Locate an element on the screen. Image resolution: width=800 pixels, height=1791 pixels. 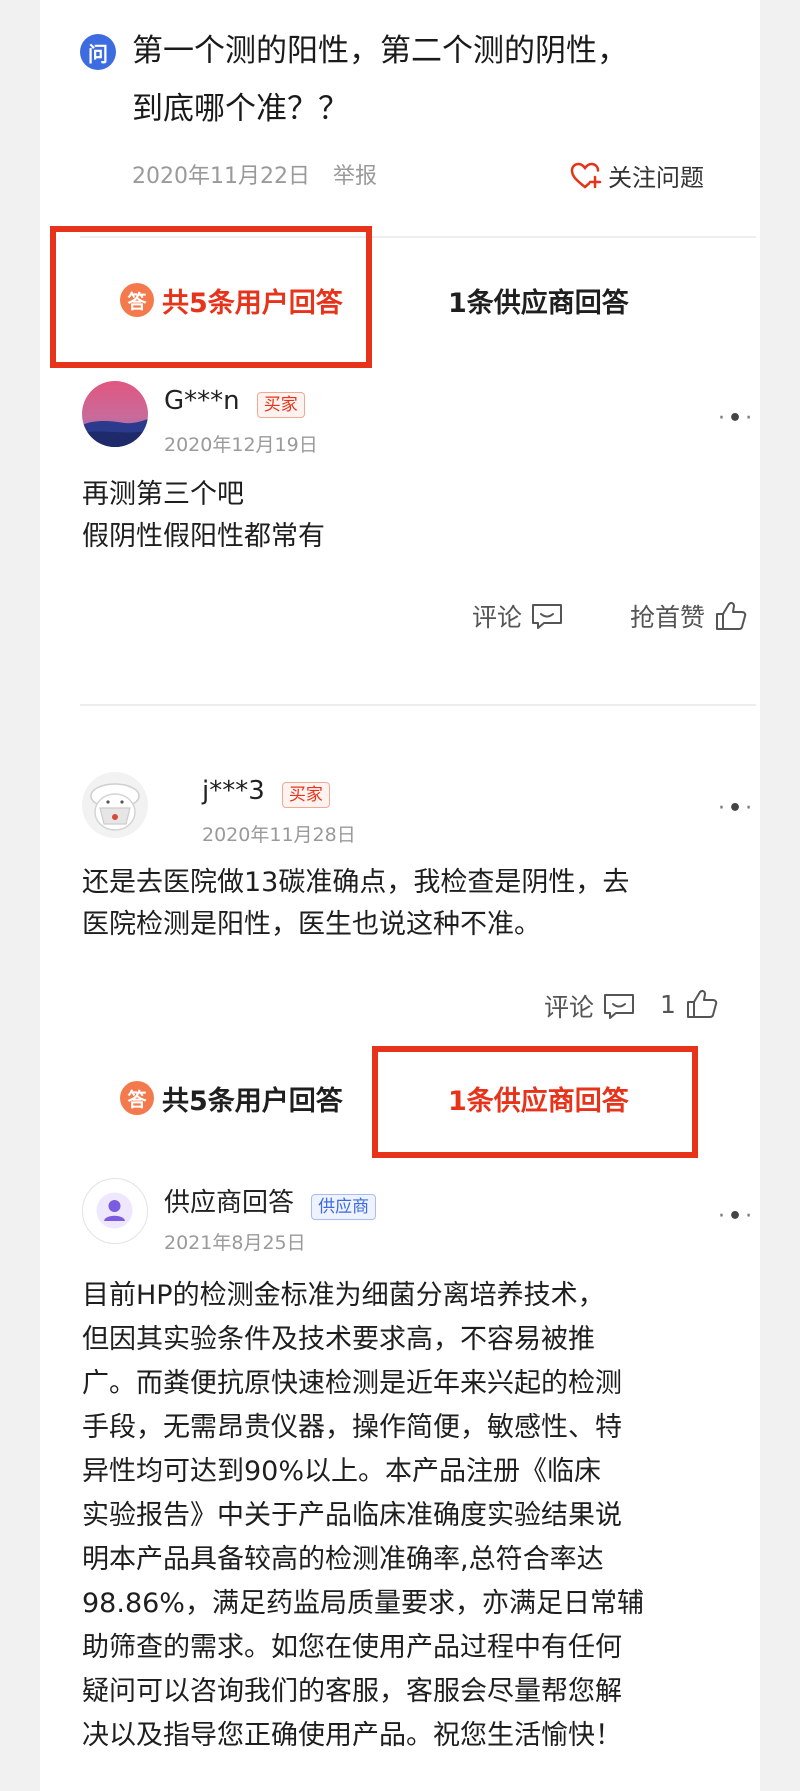
user-name: G***n is located at coordinates (202, 401).